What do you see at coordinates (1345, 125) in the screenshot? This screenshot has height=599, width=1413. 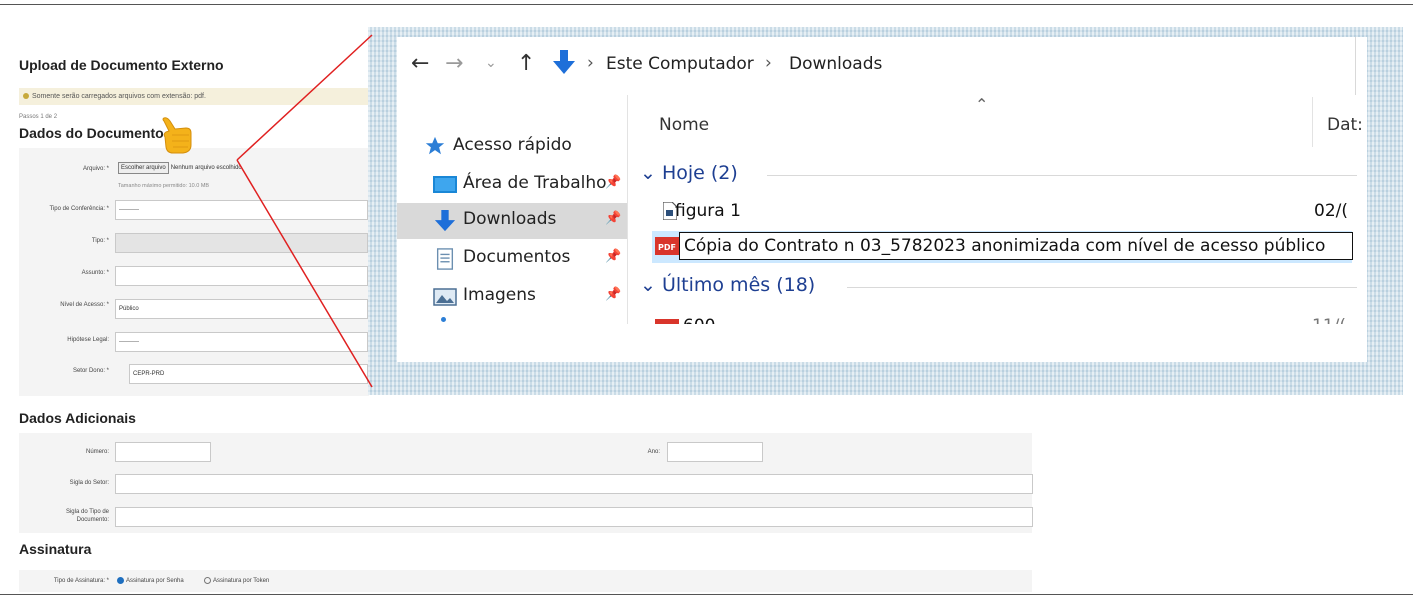 I see `column-header-data: Dat:` at bounding box center [1345, 125].